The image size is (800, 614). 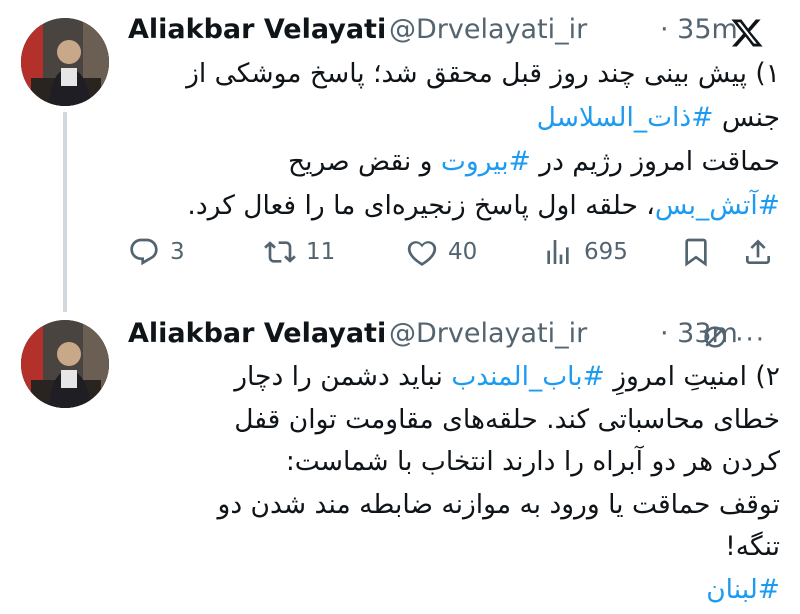 I want to click on repost-icon, so click(x=280, y=252).